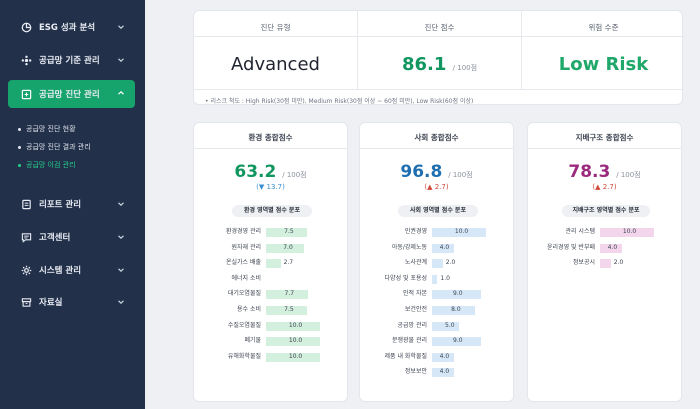  What do you see at coordinates (71, 237) in the screenshot?
I see `nav-customer-center: 고객센터` at bounding box center [71, 237].